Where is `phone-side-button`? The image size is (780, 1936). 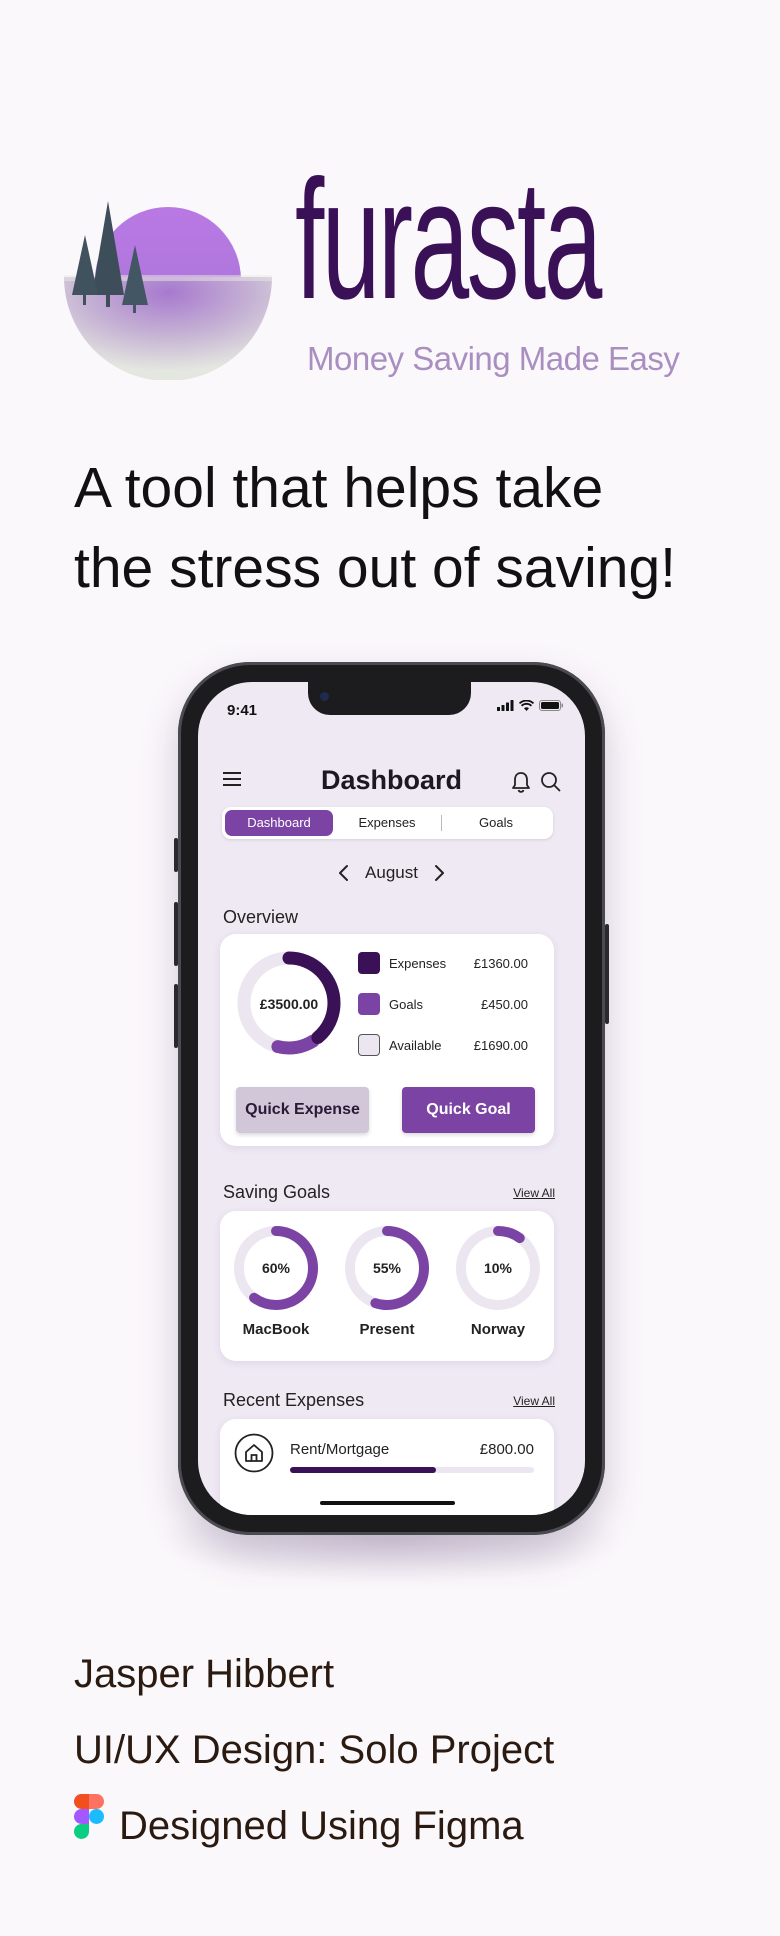
phone-side-button is located at coordinates (176, 855).